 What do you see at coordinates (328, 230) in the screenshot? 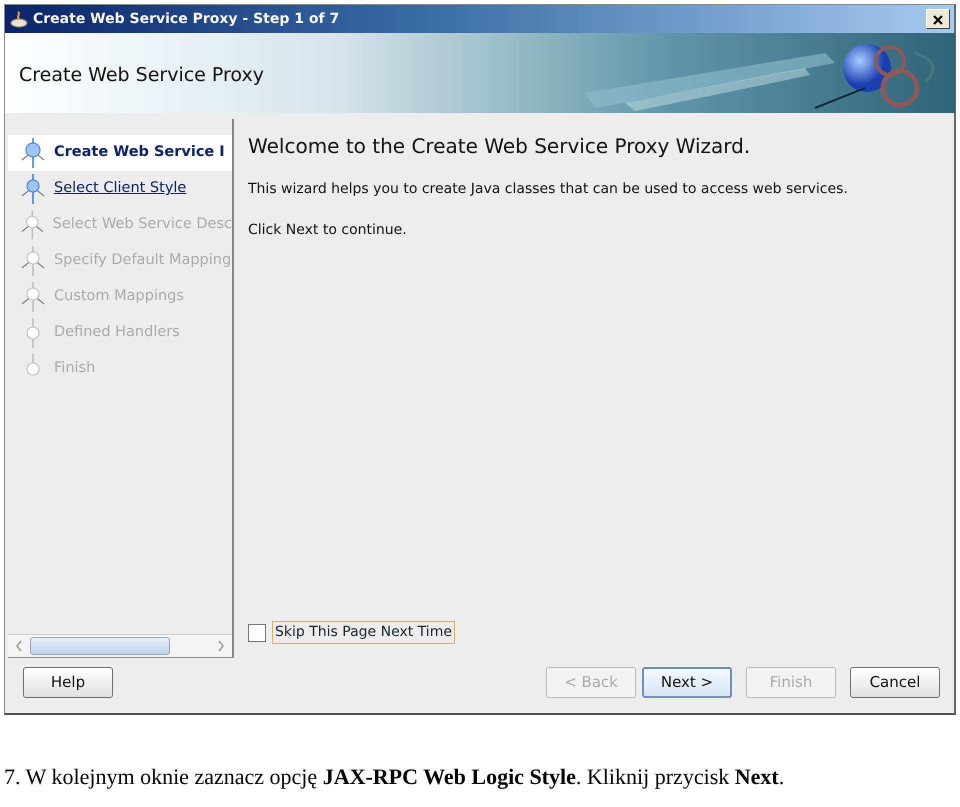
I see `instruction-text: Click Next to continue.` at bounding box center [328, 230].